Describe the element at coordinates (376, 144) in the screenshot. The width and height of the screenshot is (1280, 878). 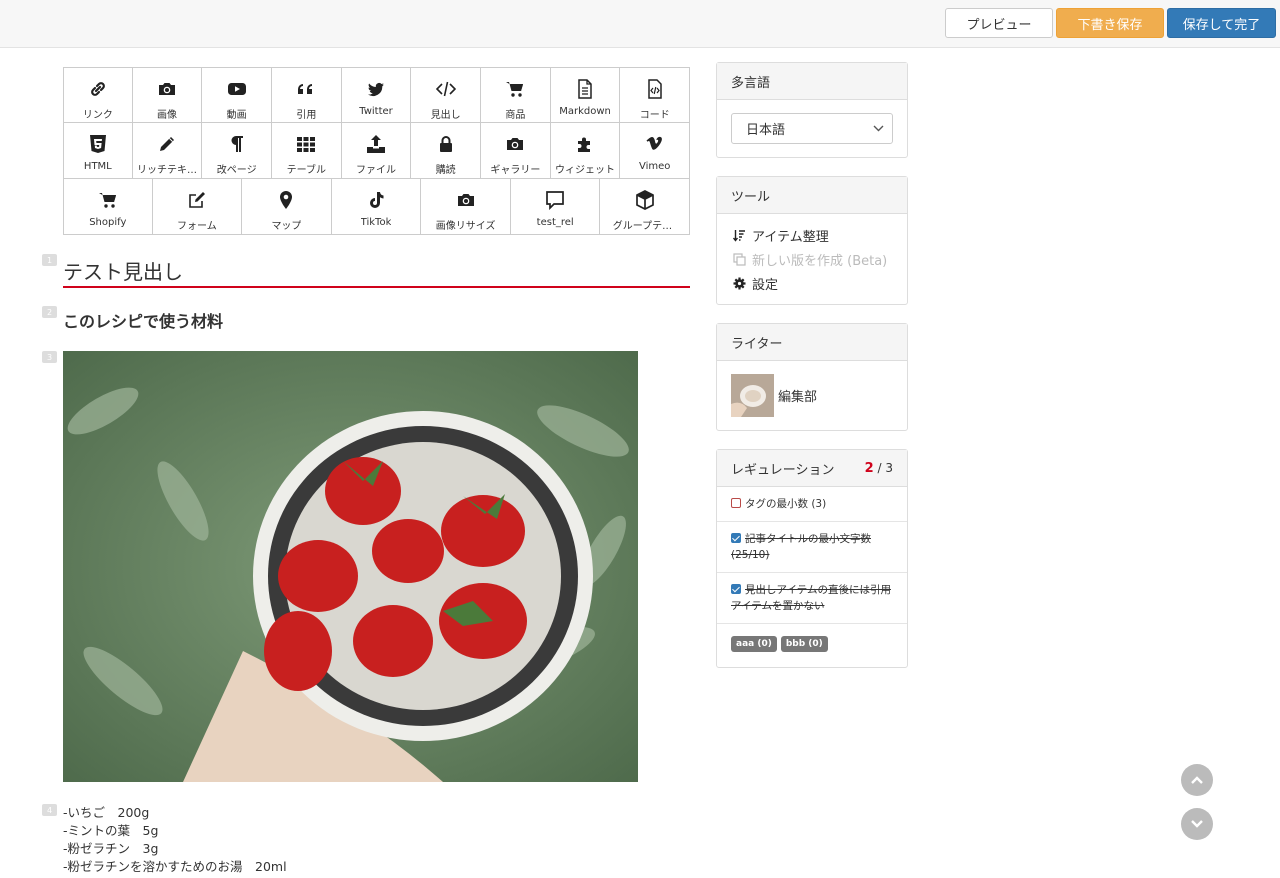
I see `upload-icon` at that location.